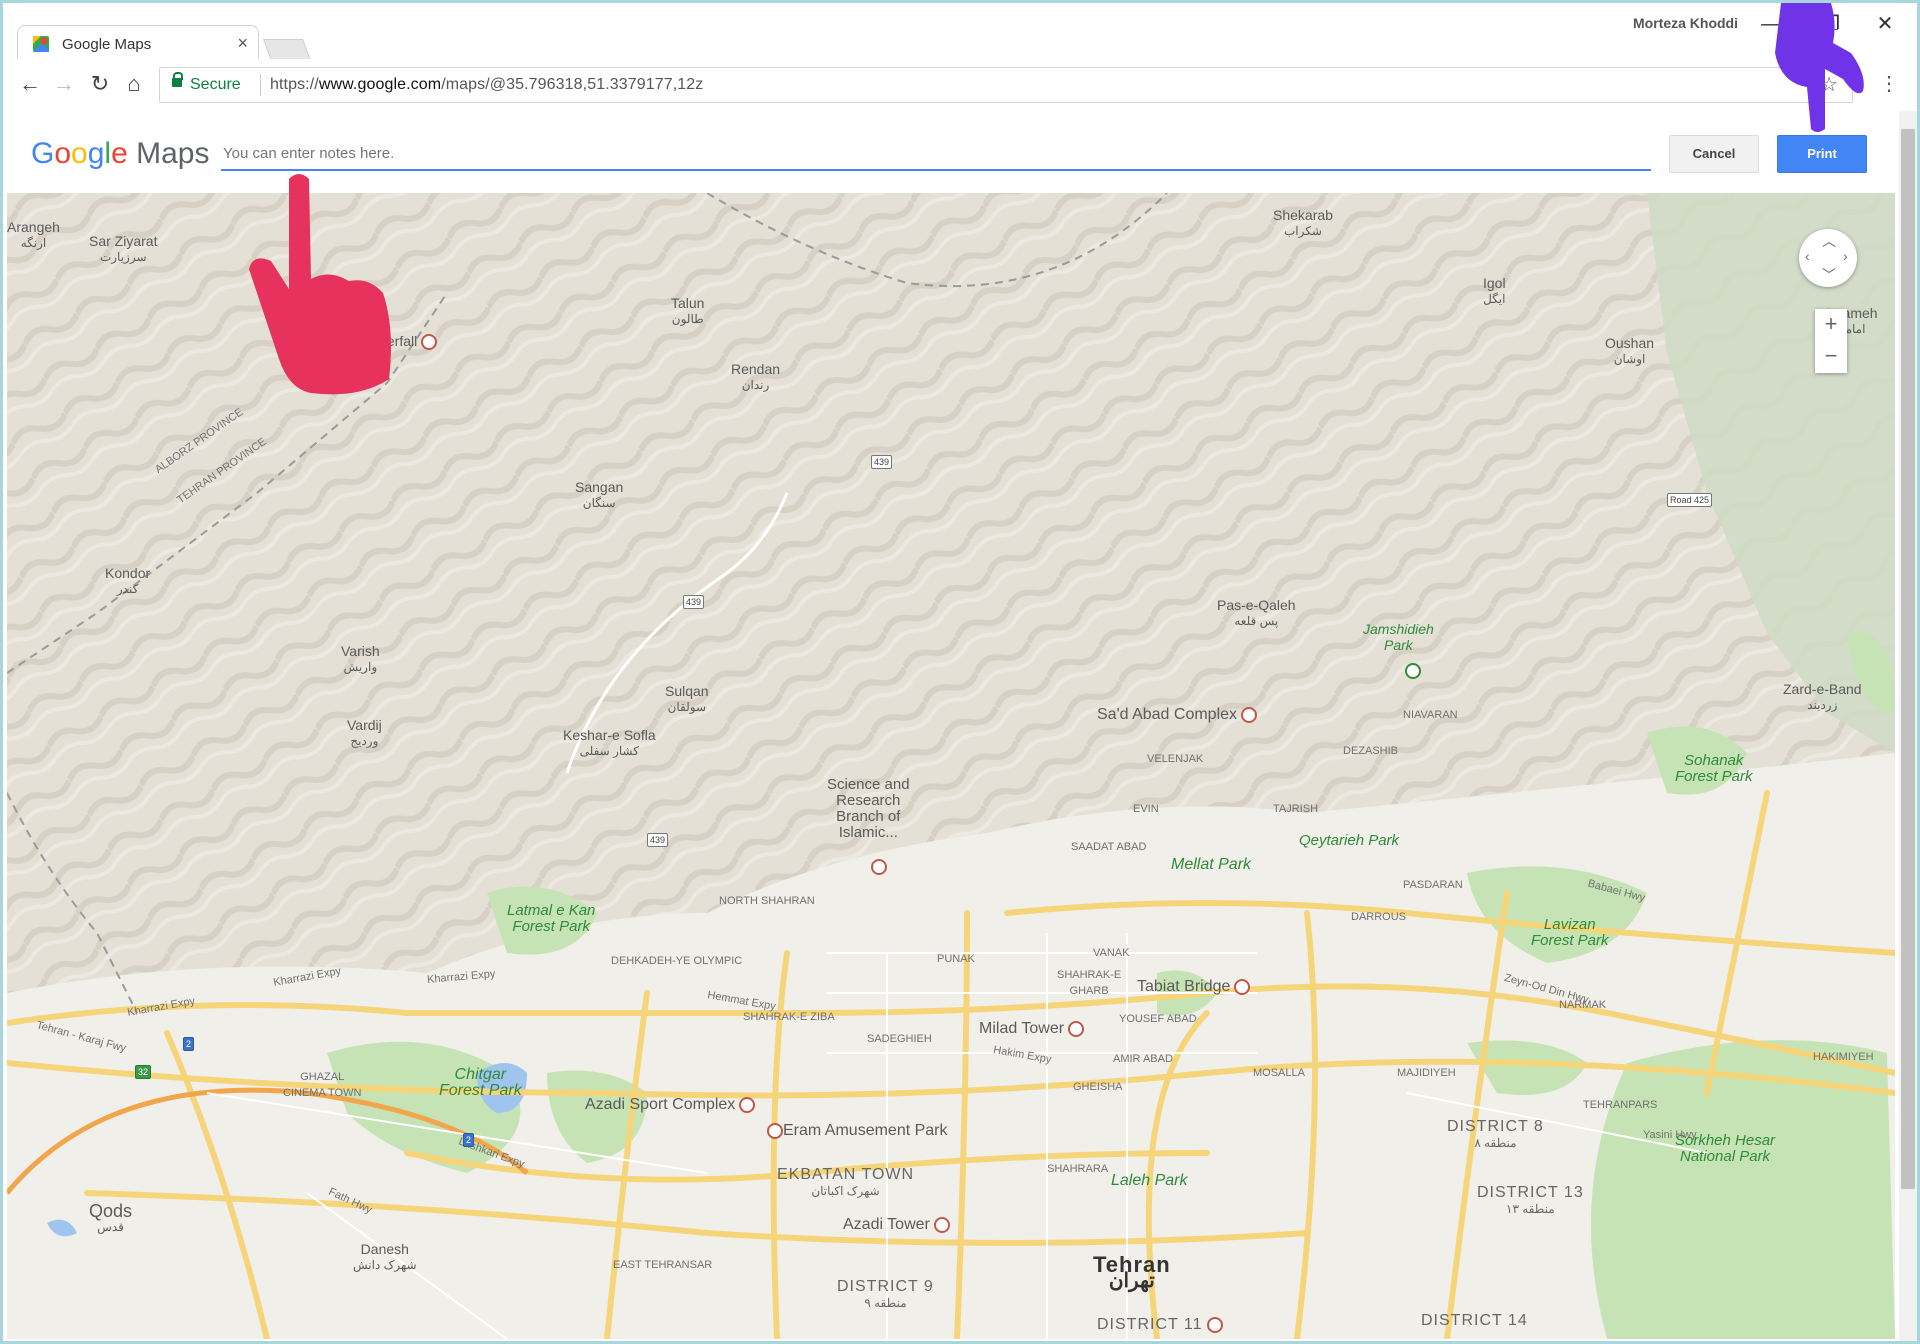 The width and height of the screenshot is (1920, 1344). What do you see at coordinates (1295, 809) in the screenshot?
I see `area-label-tajrish: TAJRISH` at bounding box center [1295, 809].